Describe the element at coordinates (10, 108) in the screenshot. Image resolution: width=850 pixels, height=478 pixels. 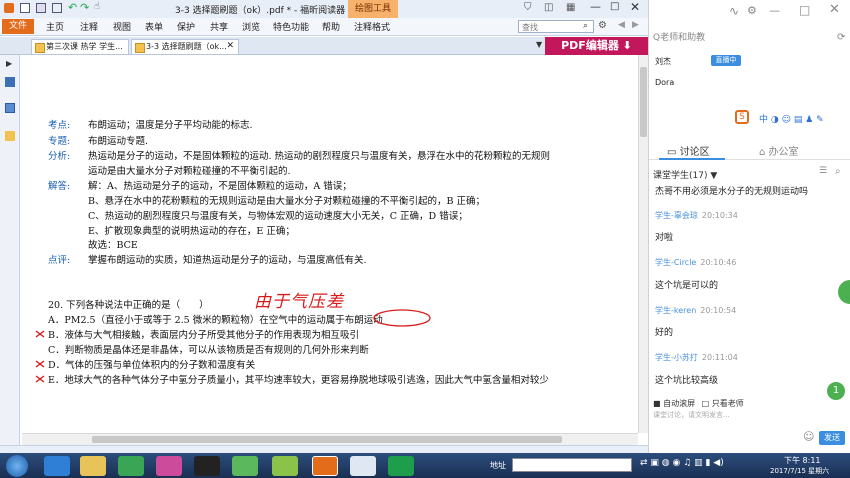
I see `pages-icon` at that location.